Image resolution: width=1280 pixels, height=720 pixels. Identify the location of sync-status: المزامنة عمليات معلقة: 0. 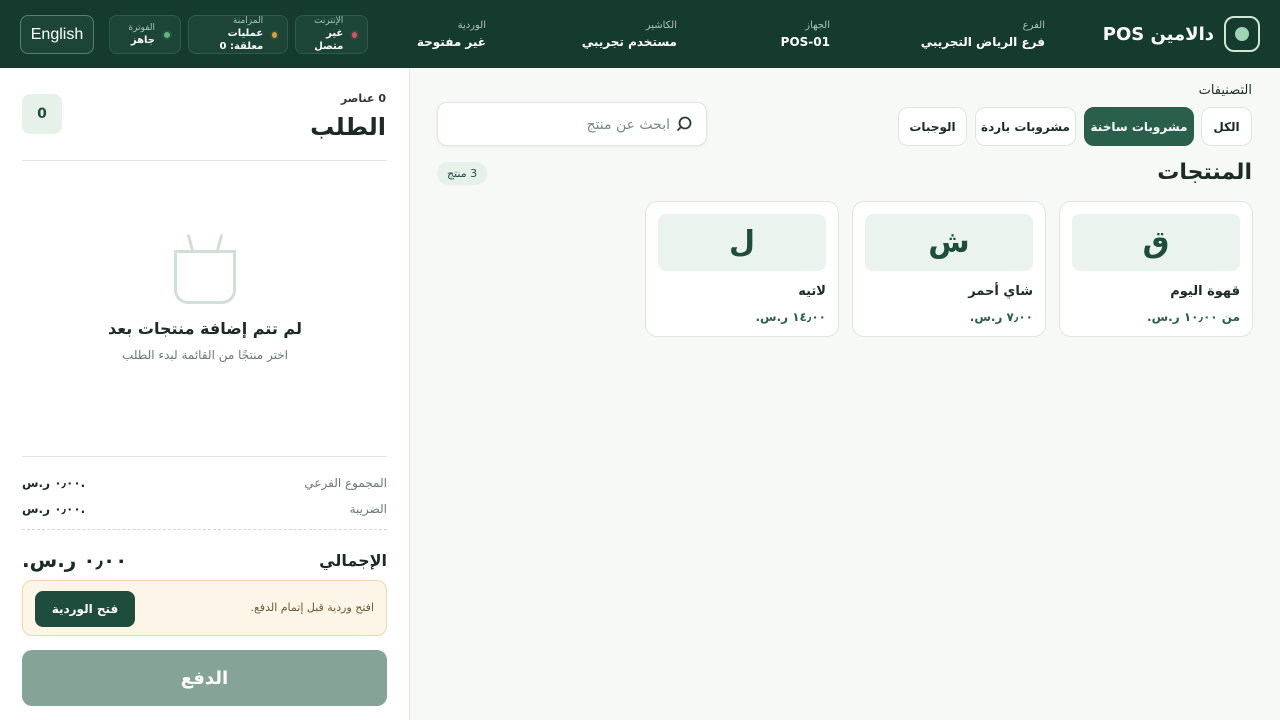
(238, 34).